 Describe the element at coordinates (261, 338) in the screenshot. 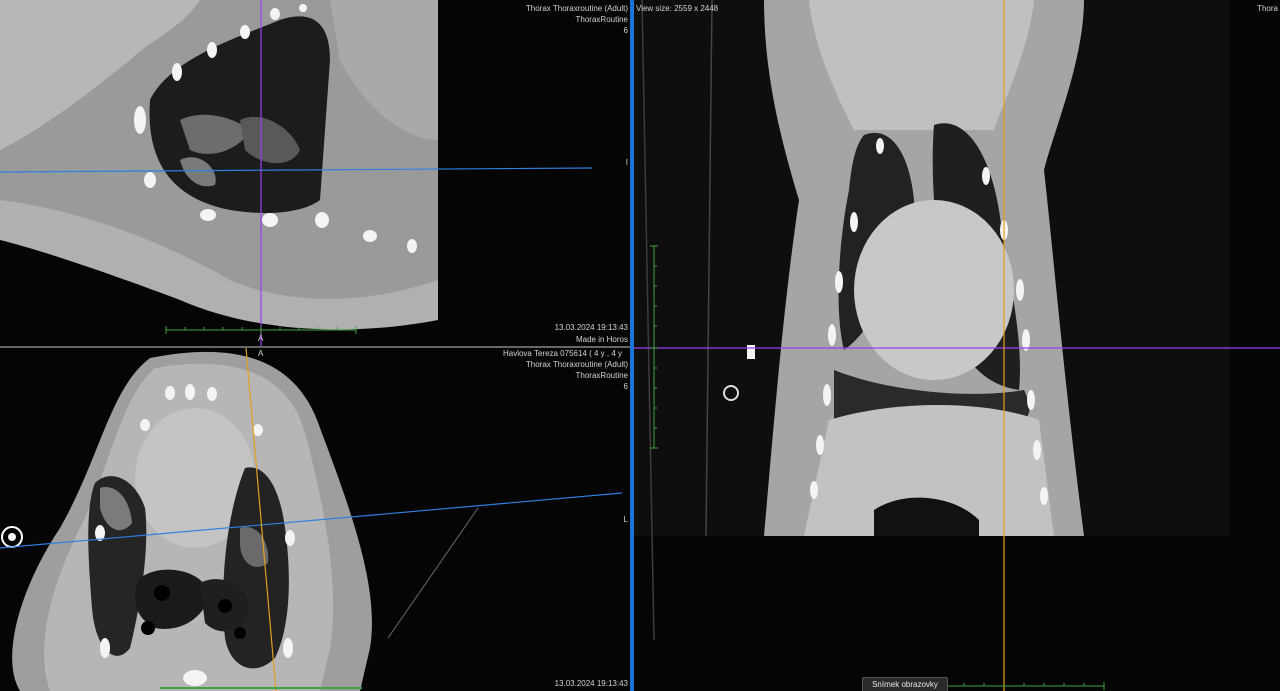

I see `sagittal-orientation-a: A` at that location.